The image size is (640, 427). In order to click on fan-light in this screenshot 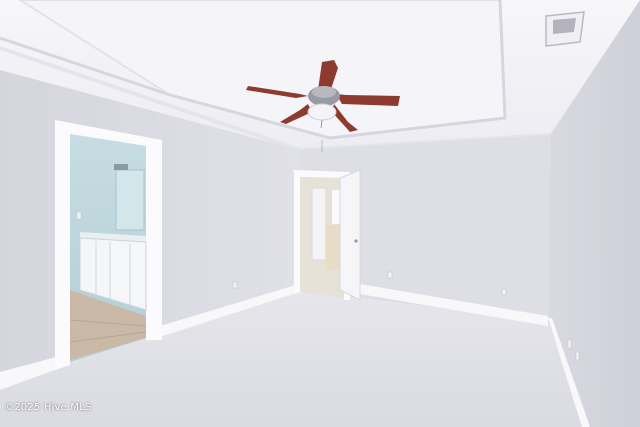, I will do `click(322, 112)`.